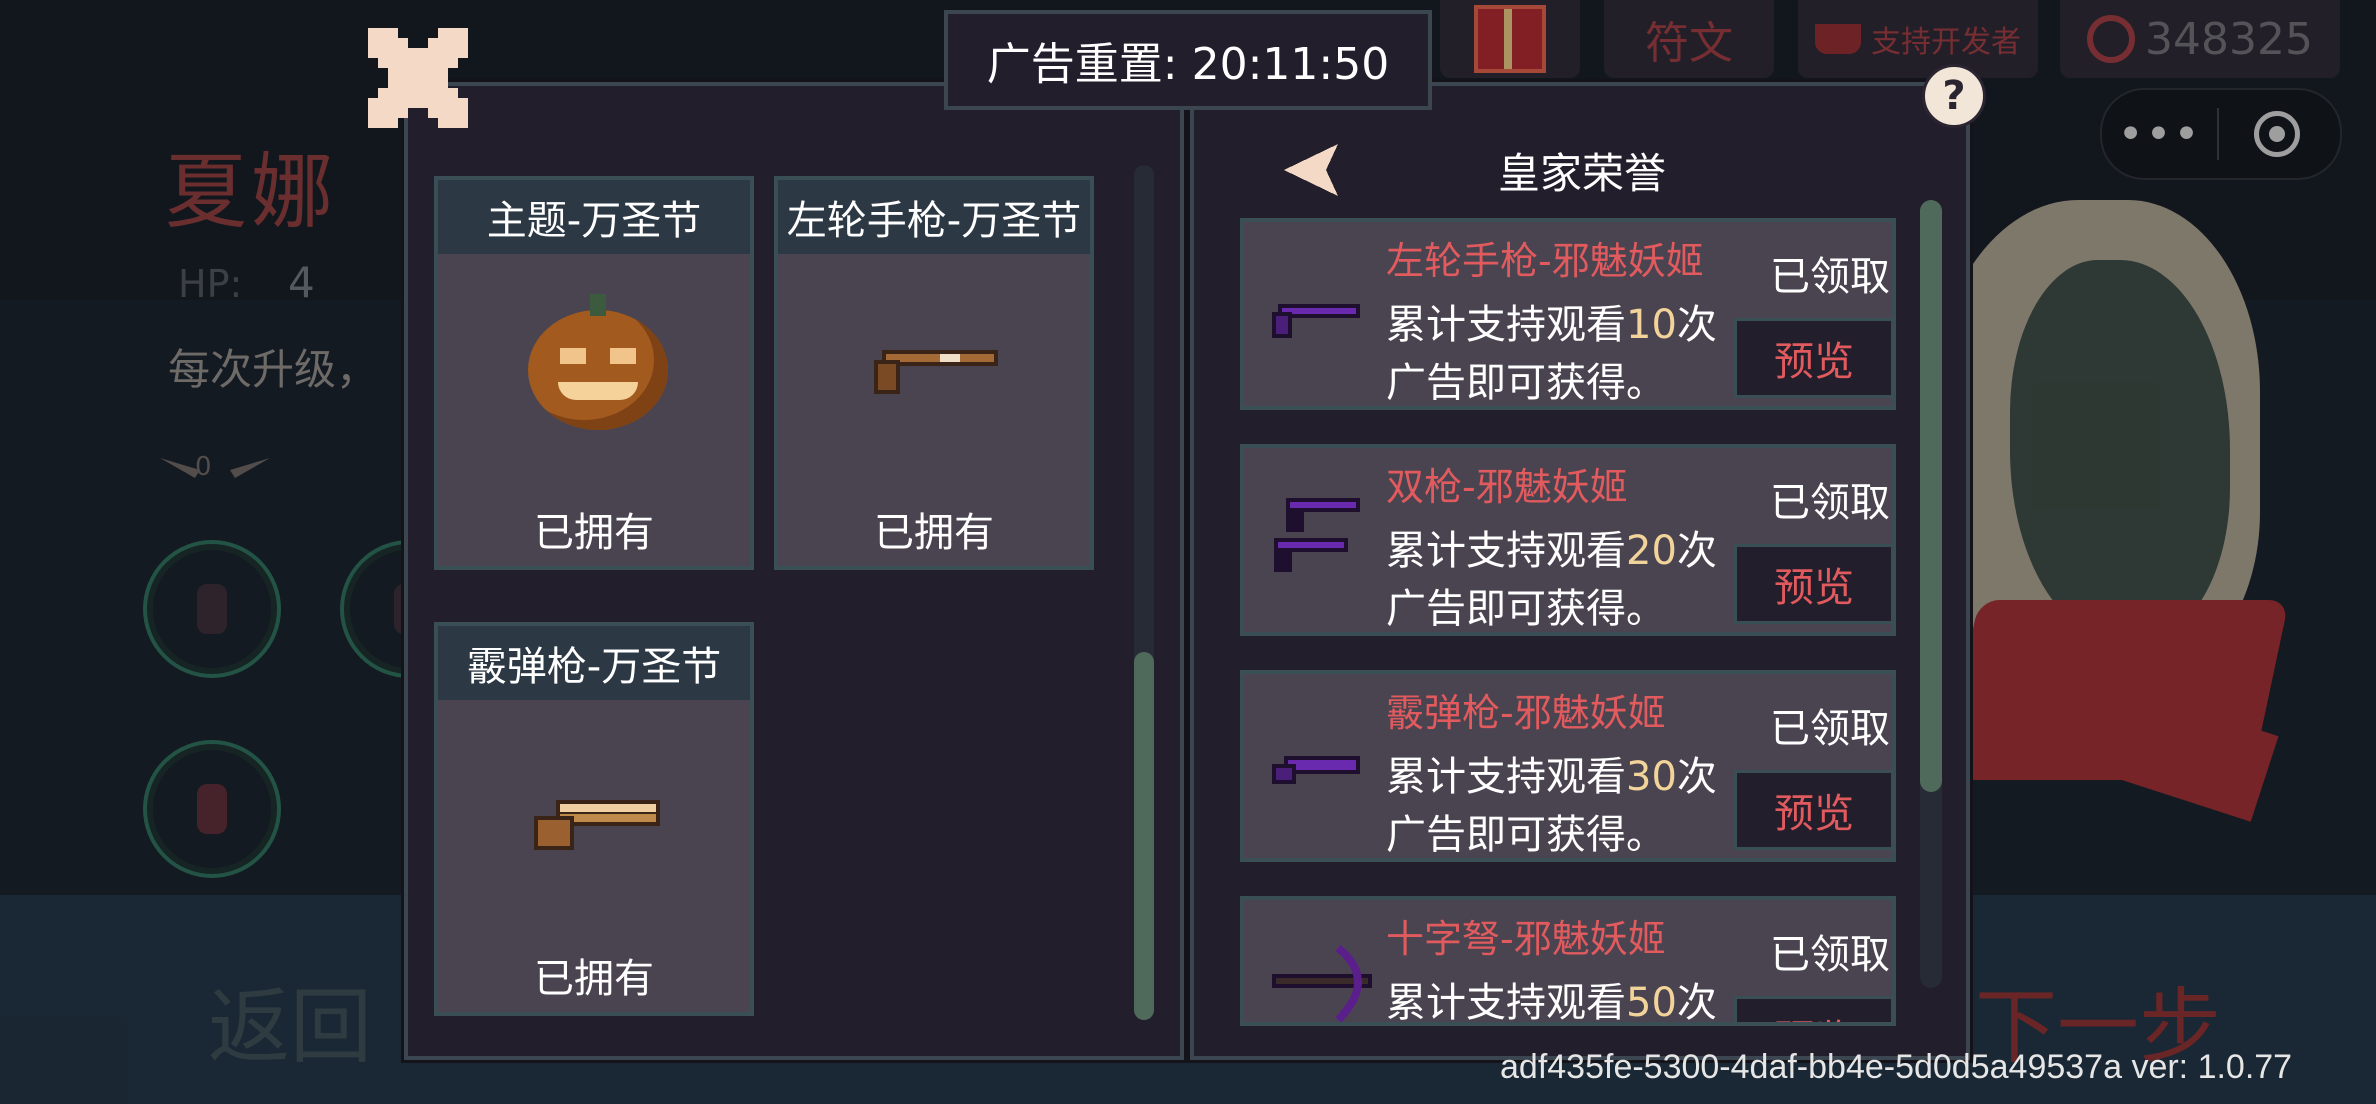  What do you see at coordinates (1551, 325) in the screenshot?
I see `reward-requirement: 累计支持观看10次` at bounding box center [1551, 325].